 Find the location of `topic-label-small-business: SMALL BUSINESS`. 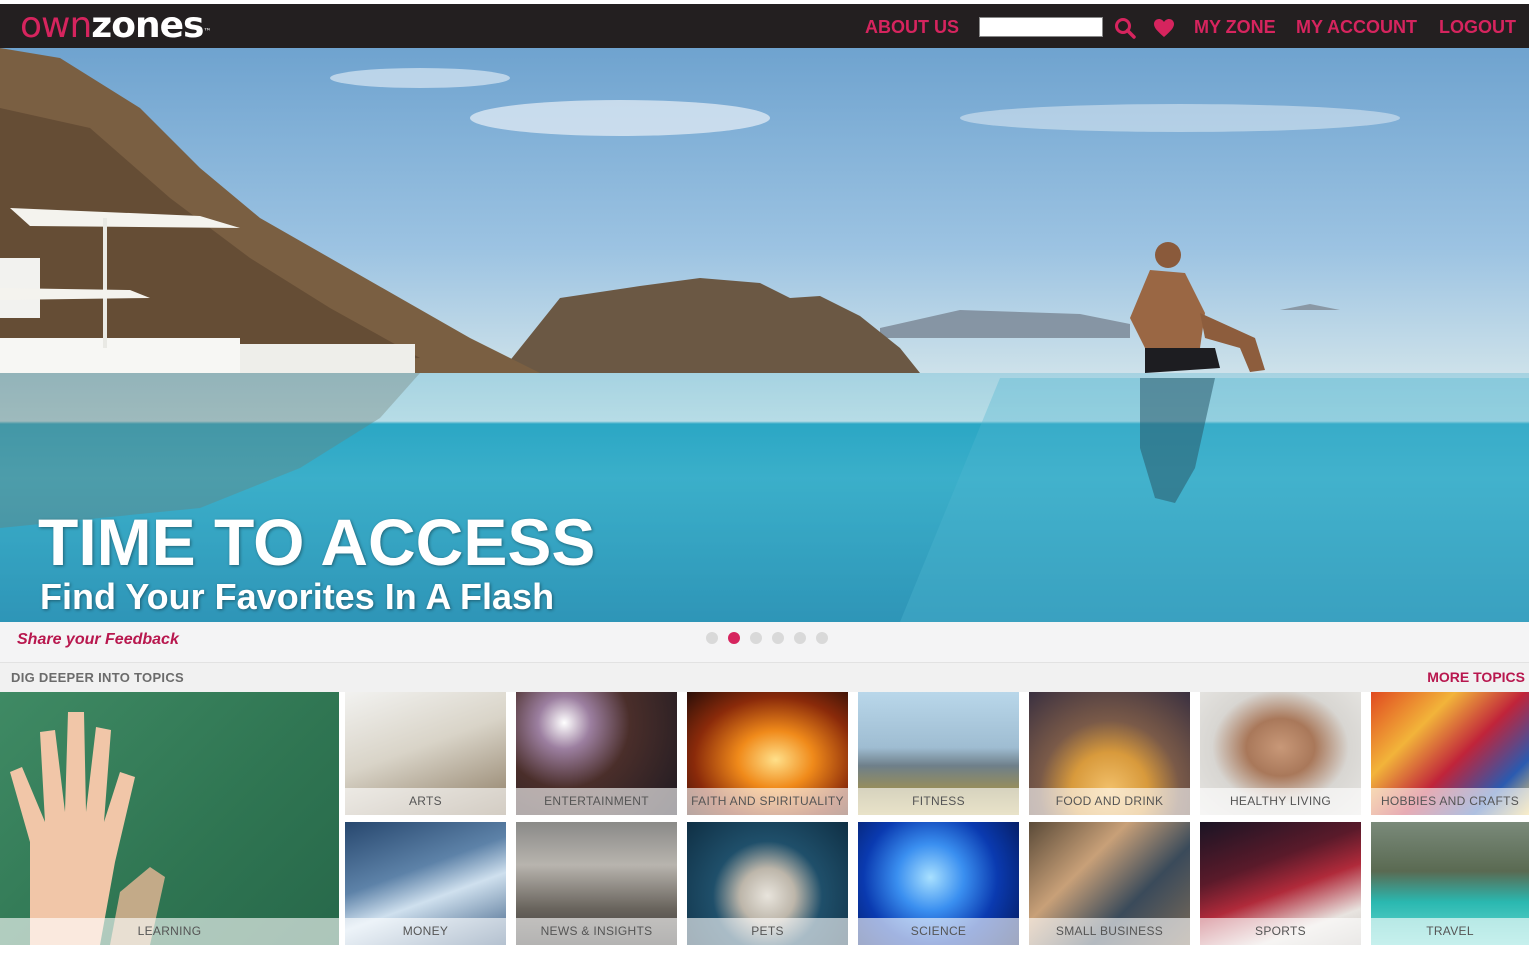

topic-label-small-business: SMALL BUSINESS is located at coordinates (1109, 931).